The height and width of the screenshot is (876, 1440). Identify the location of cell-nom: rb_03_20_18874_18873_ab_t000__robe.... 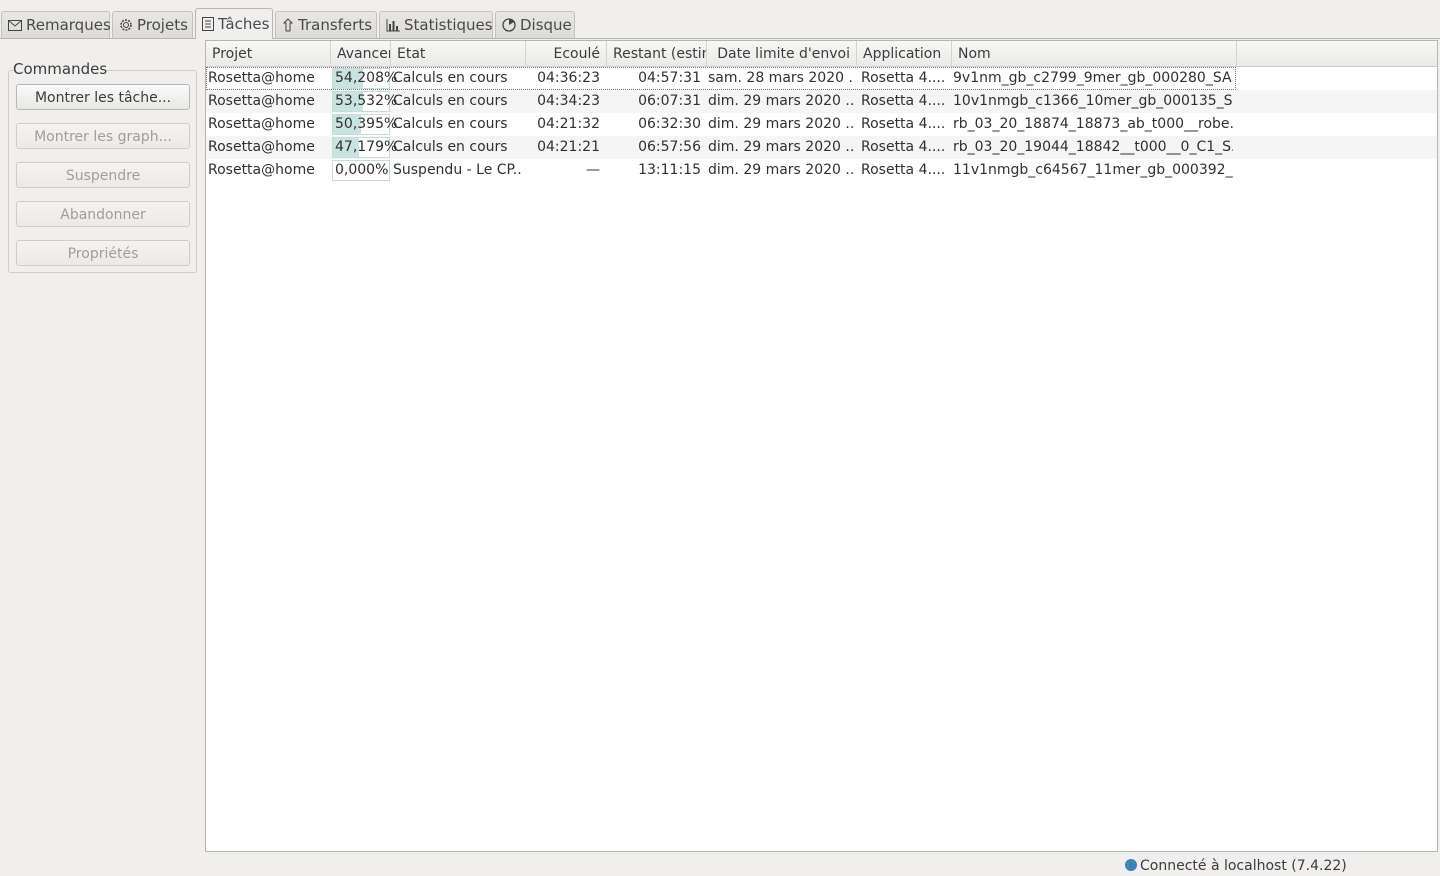
(1093, 124).